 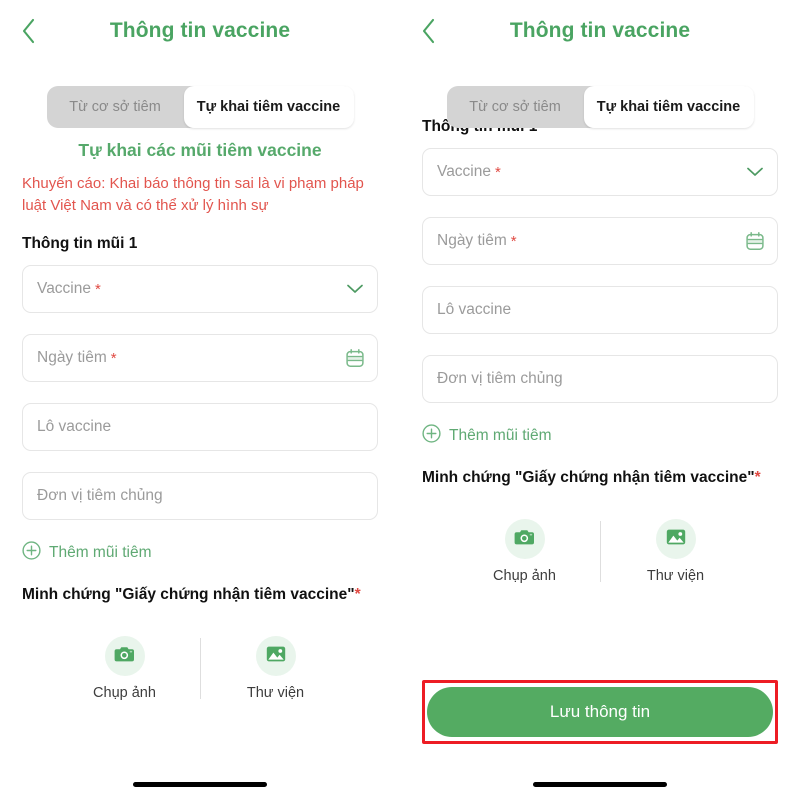 I want to click on save-button-highlight: Lưu thông tin, so click(x=600, y=712).